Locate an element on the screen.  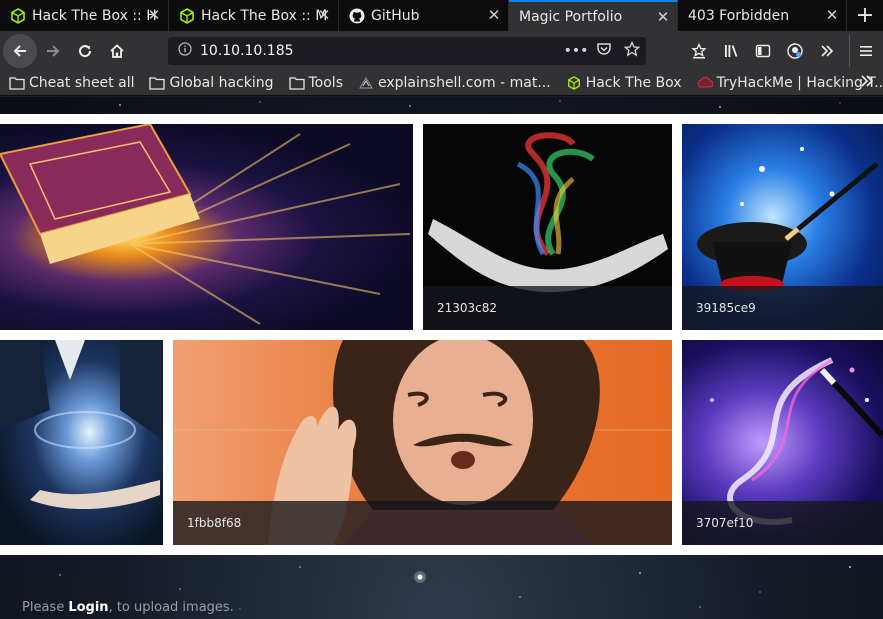
navigation-toolbar: 10.10.10.185 ••• is located at coordinates (441, 50).